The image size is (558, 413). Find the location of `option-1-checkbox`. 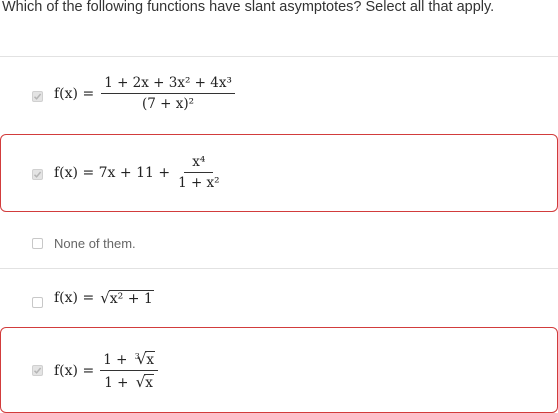

option-1-checkbox is located at coordinates (37, 96).